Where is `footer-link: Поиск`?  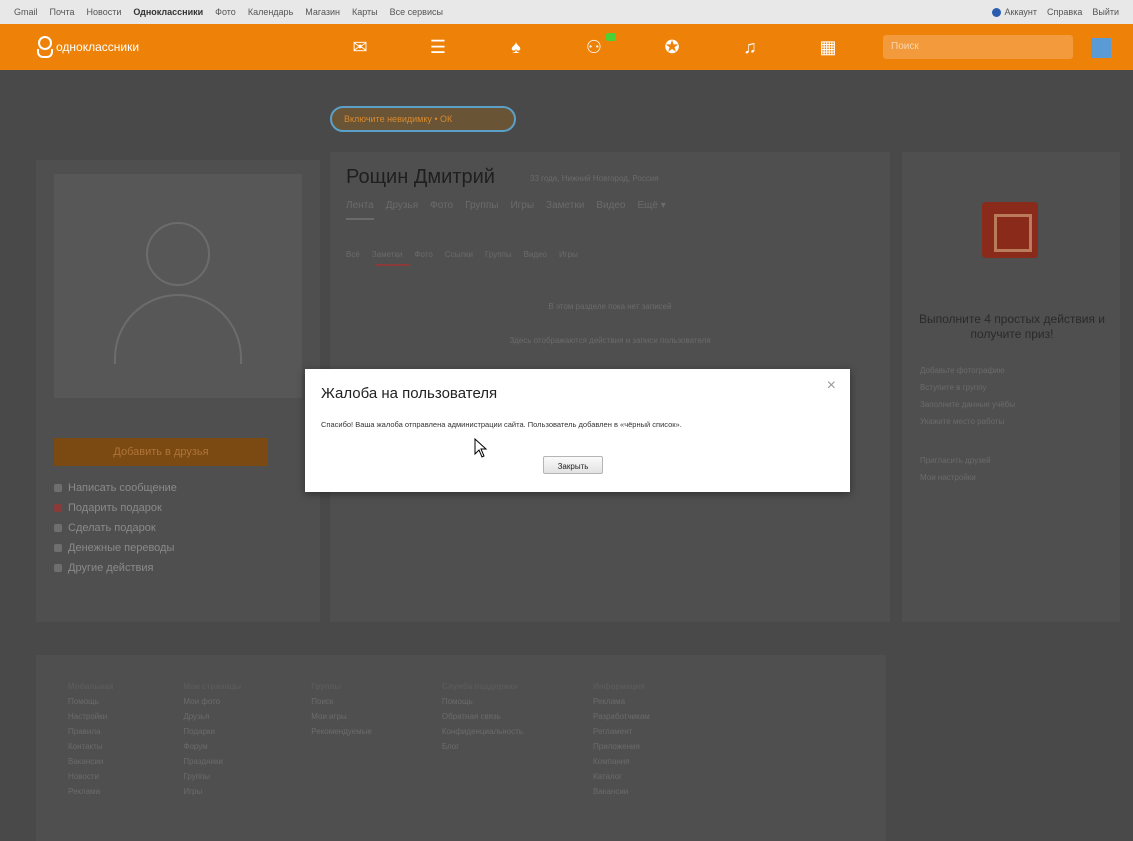
footer-link: Поиск is located at coordinates (341, 701).